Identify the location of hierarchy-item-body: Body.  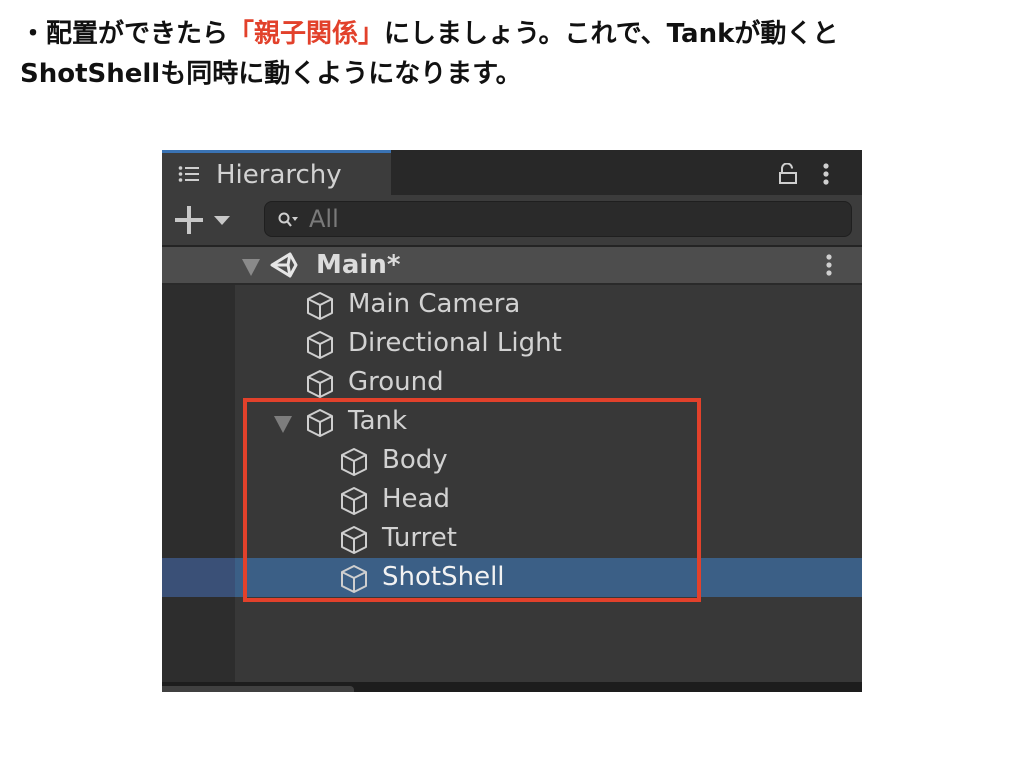
(512, 460).